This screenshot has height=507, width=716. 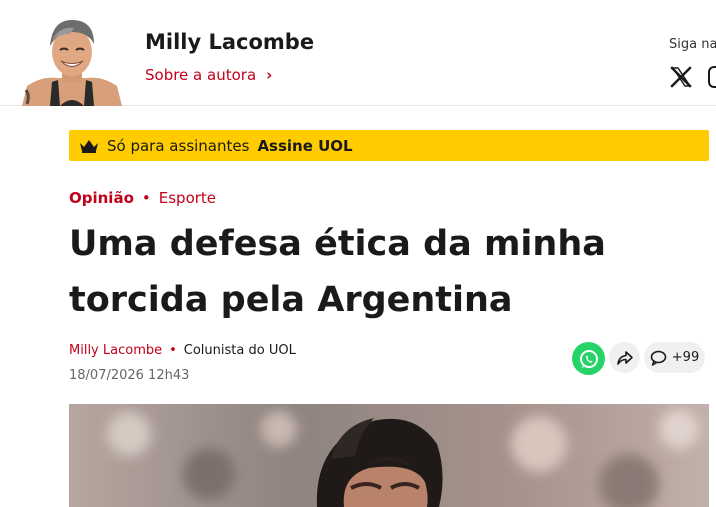 I want to click on author-name: Milly Lacombe, so click(x=230, y=42).